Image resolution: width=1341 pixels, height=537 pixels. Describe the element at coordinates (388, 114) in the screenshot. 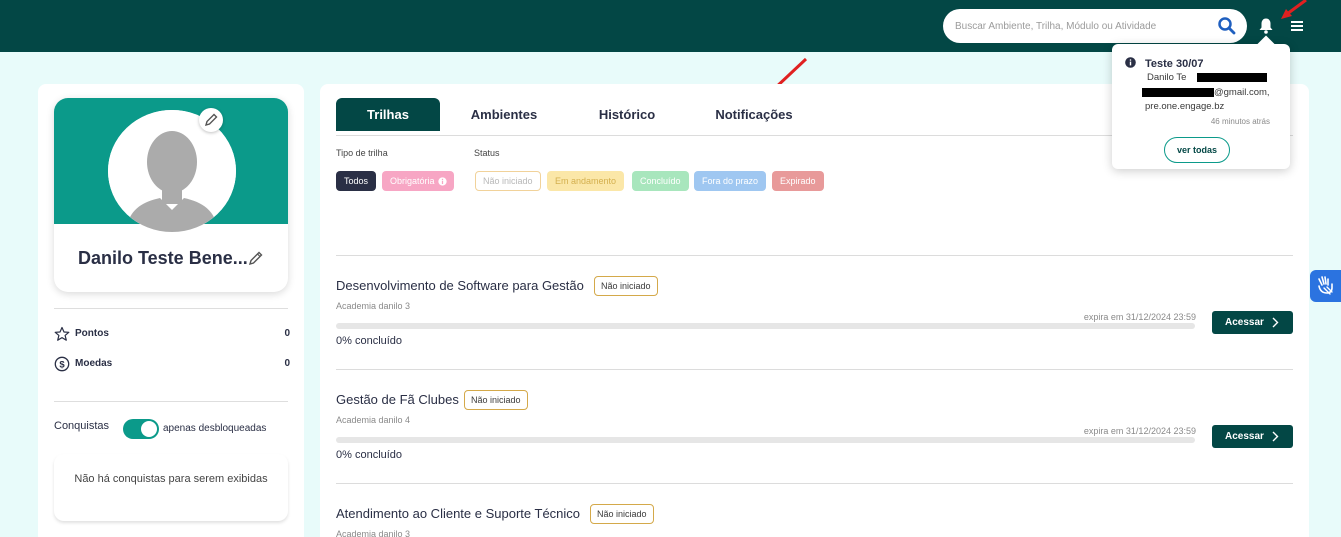

I see `tab-trilhas: Trilhas` at that location.